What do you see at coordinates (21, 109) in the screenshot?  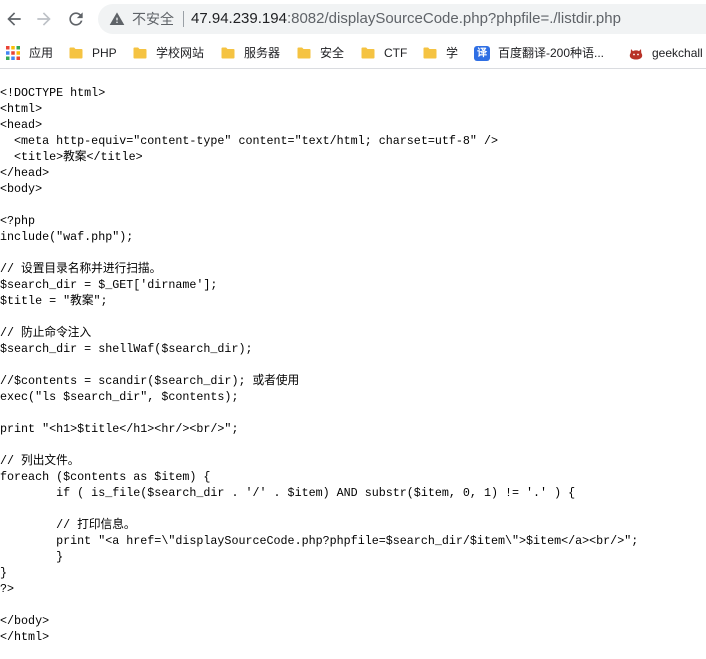 I see `code-line: <html>` at bounding box center [21, 109].